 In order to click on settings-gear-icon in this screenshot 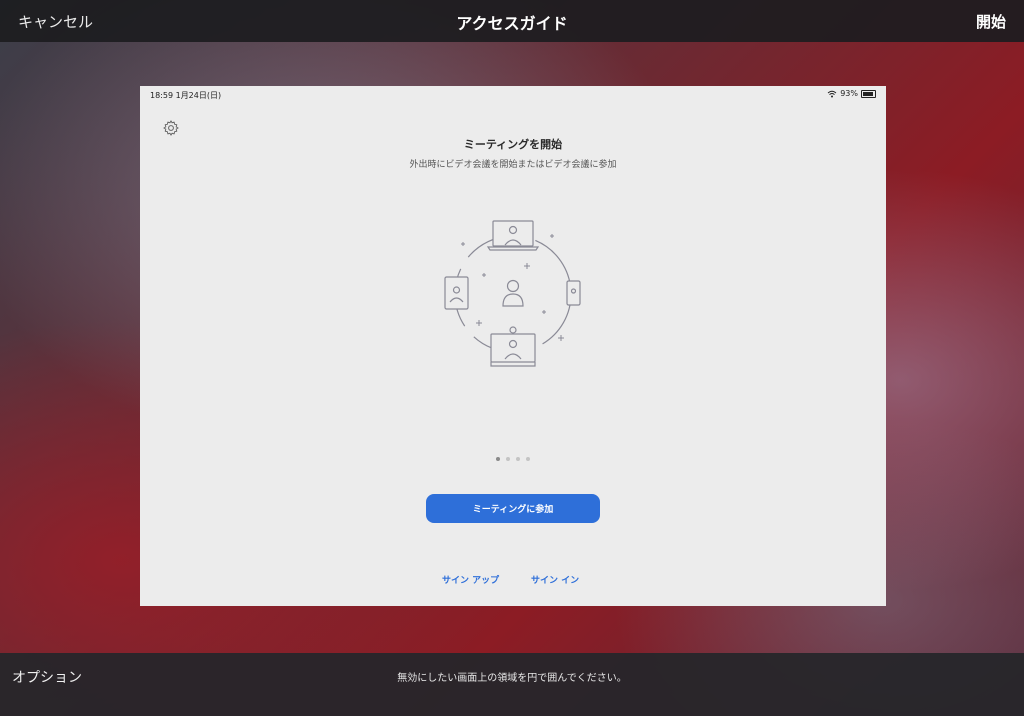, I will do `click(171, 128)`.